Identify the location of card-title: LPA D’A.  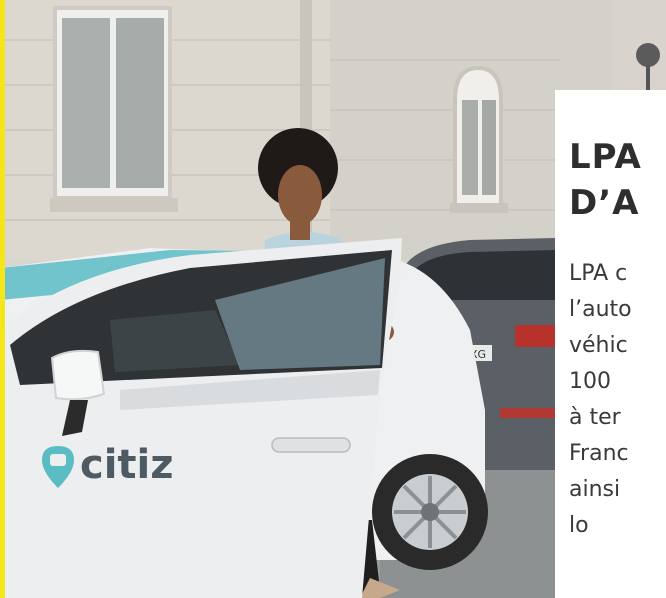
(617, 180).